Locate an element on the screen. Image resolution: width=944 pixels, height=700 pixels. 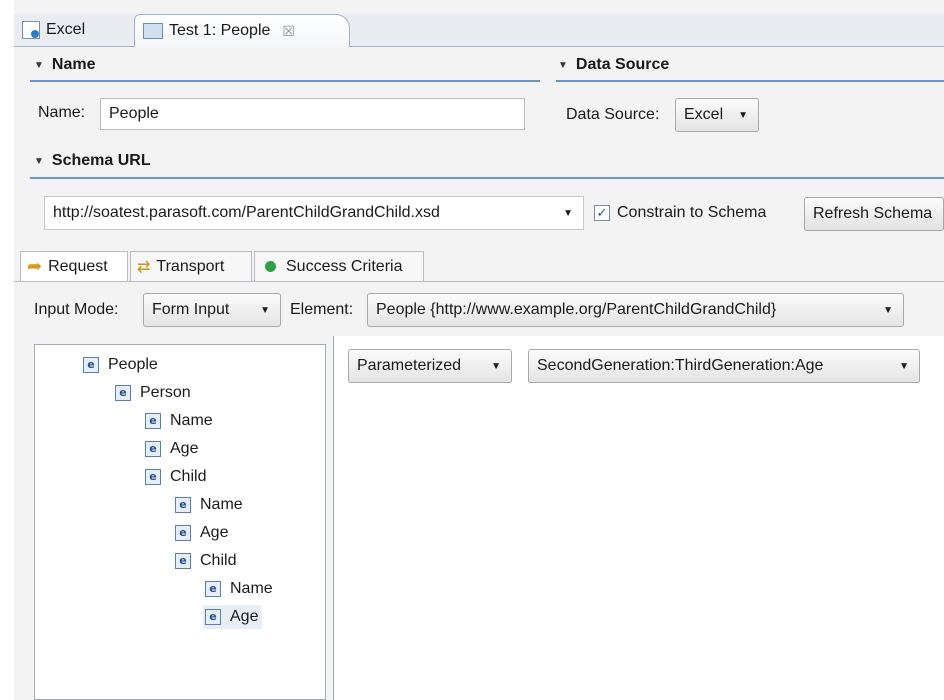
parameter-select: SecondGeneration:ThirdGeneration:Age ▼ is located at coordinates (724, 366).